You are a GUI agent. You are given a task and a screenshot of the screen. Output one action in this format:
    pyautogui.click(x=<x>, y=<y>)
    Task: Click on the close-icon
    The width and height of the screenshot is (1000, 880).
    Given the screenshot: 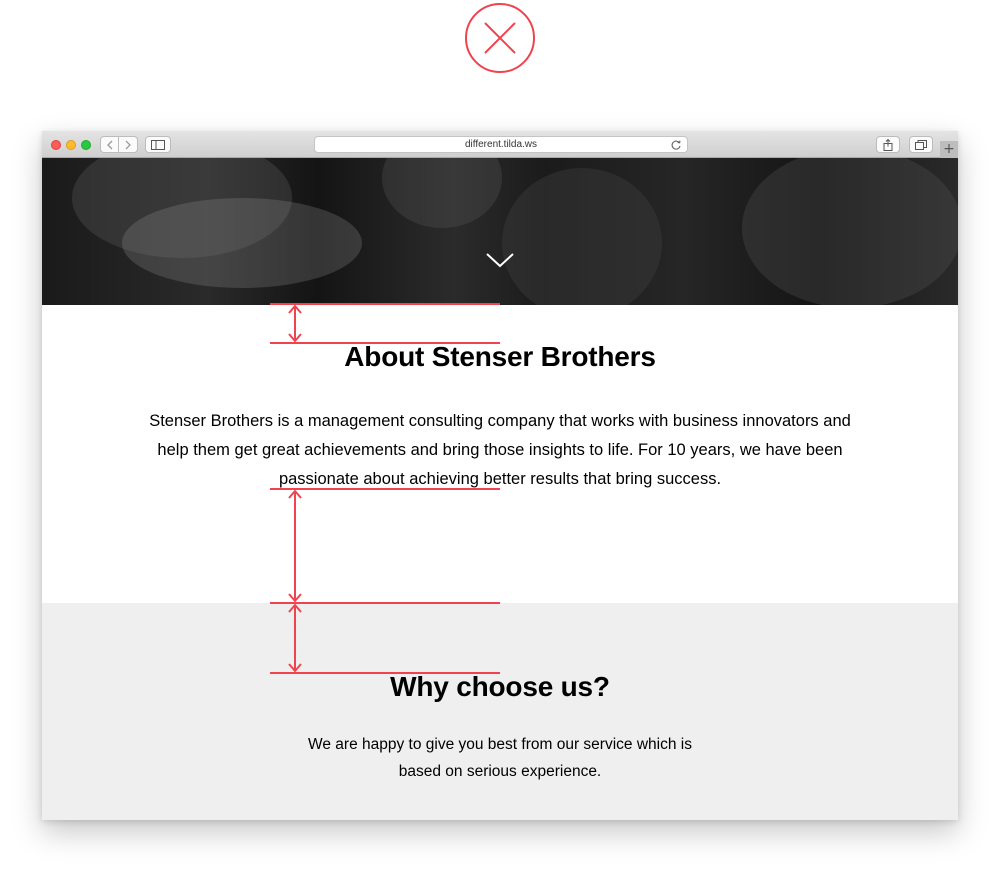 What is the action you would take?
    pyautogui.click(x=500, y=38)
    